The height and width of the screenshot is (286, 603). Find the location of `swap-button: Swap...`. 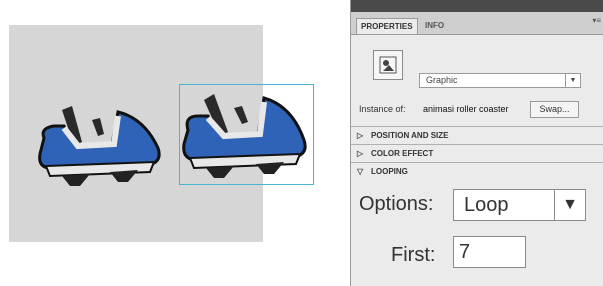

swap-button: Swap... is located at coordinates (554, 109).